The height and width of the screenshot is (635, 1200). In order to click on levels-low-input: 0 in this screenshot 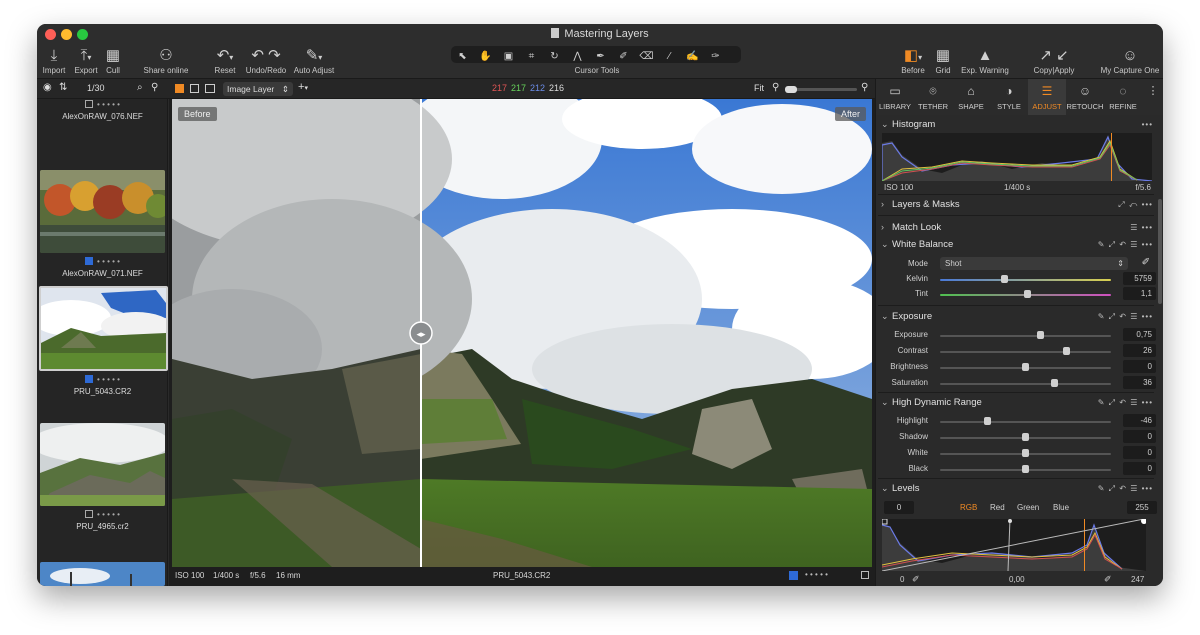, I will do `click(899, 507)`.